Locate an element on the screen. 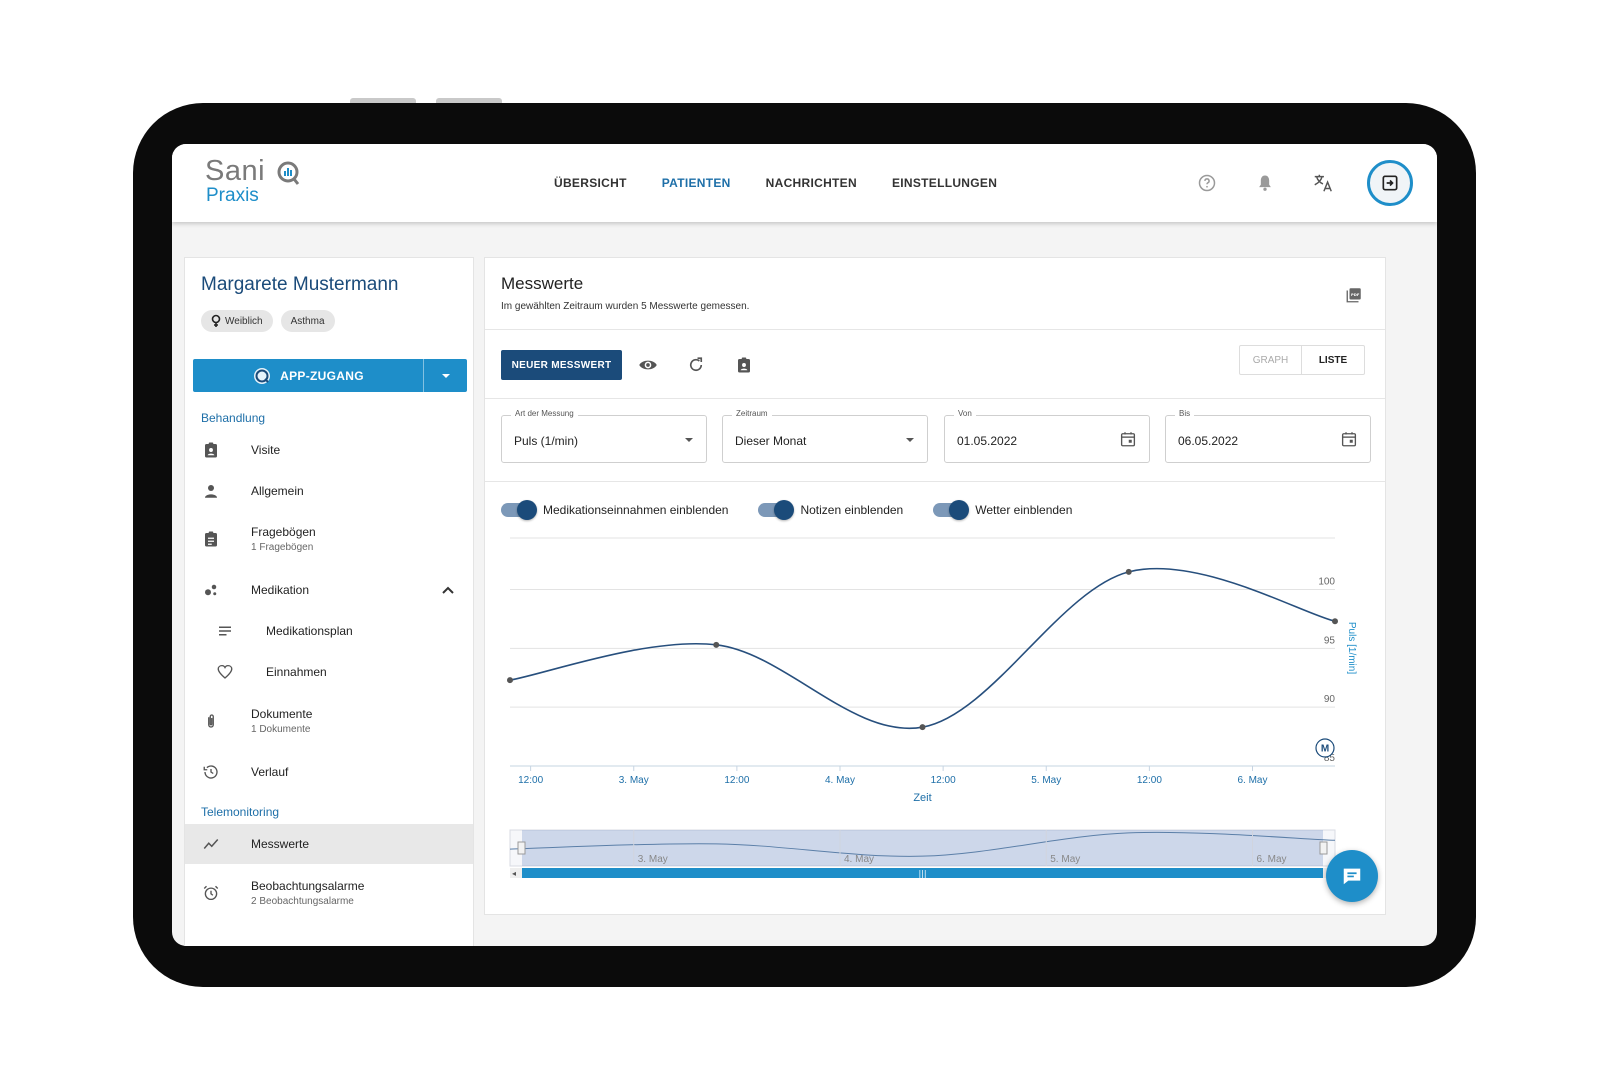 This screenshot has height=1080, width=1600. field-value: 01.05.2022 is located at coordinates (987, 441).